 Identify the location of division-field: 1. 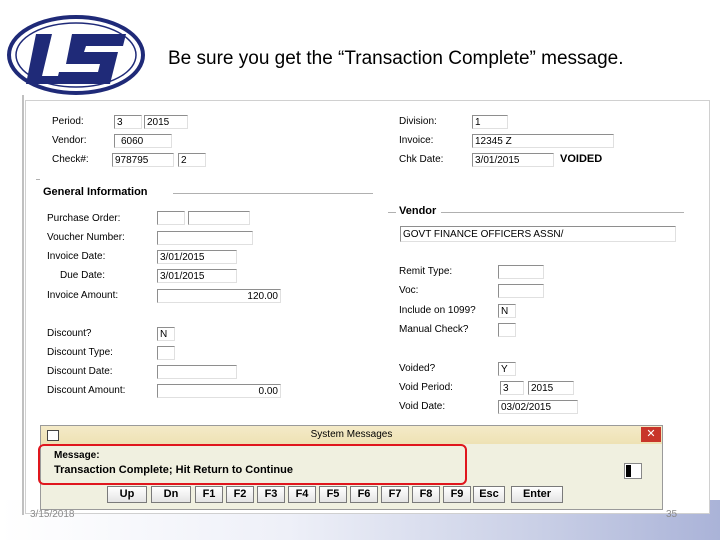
(490, 122).